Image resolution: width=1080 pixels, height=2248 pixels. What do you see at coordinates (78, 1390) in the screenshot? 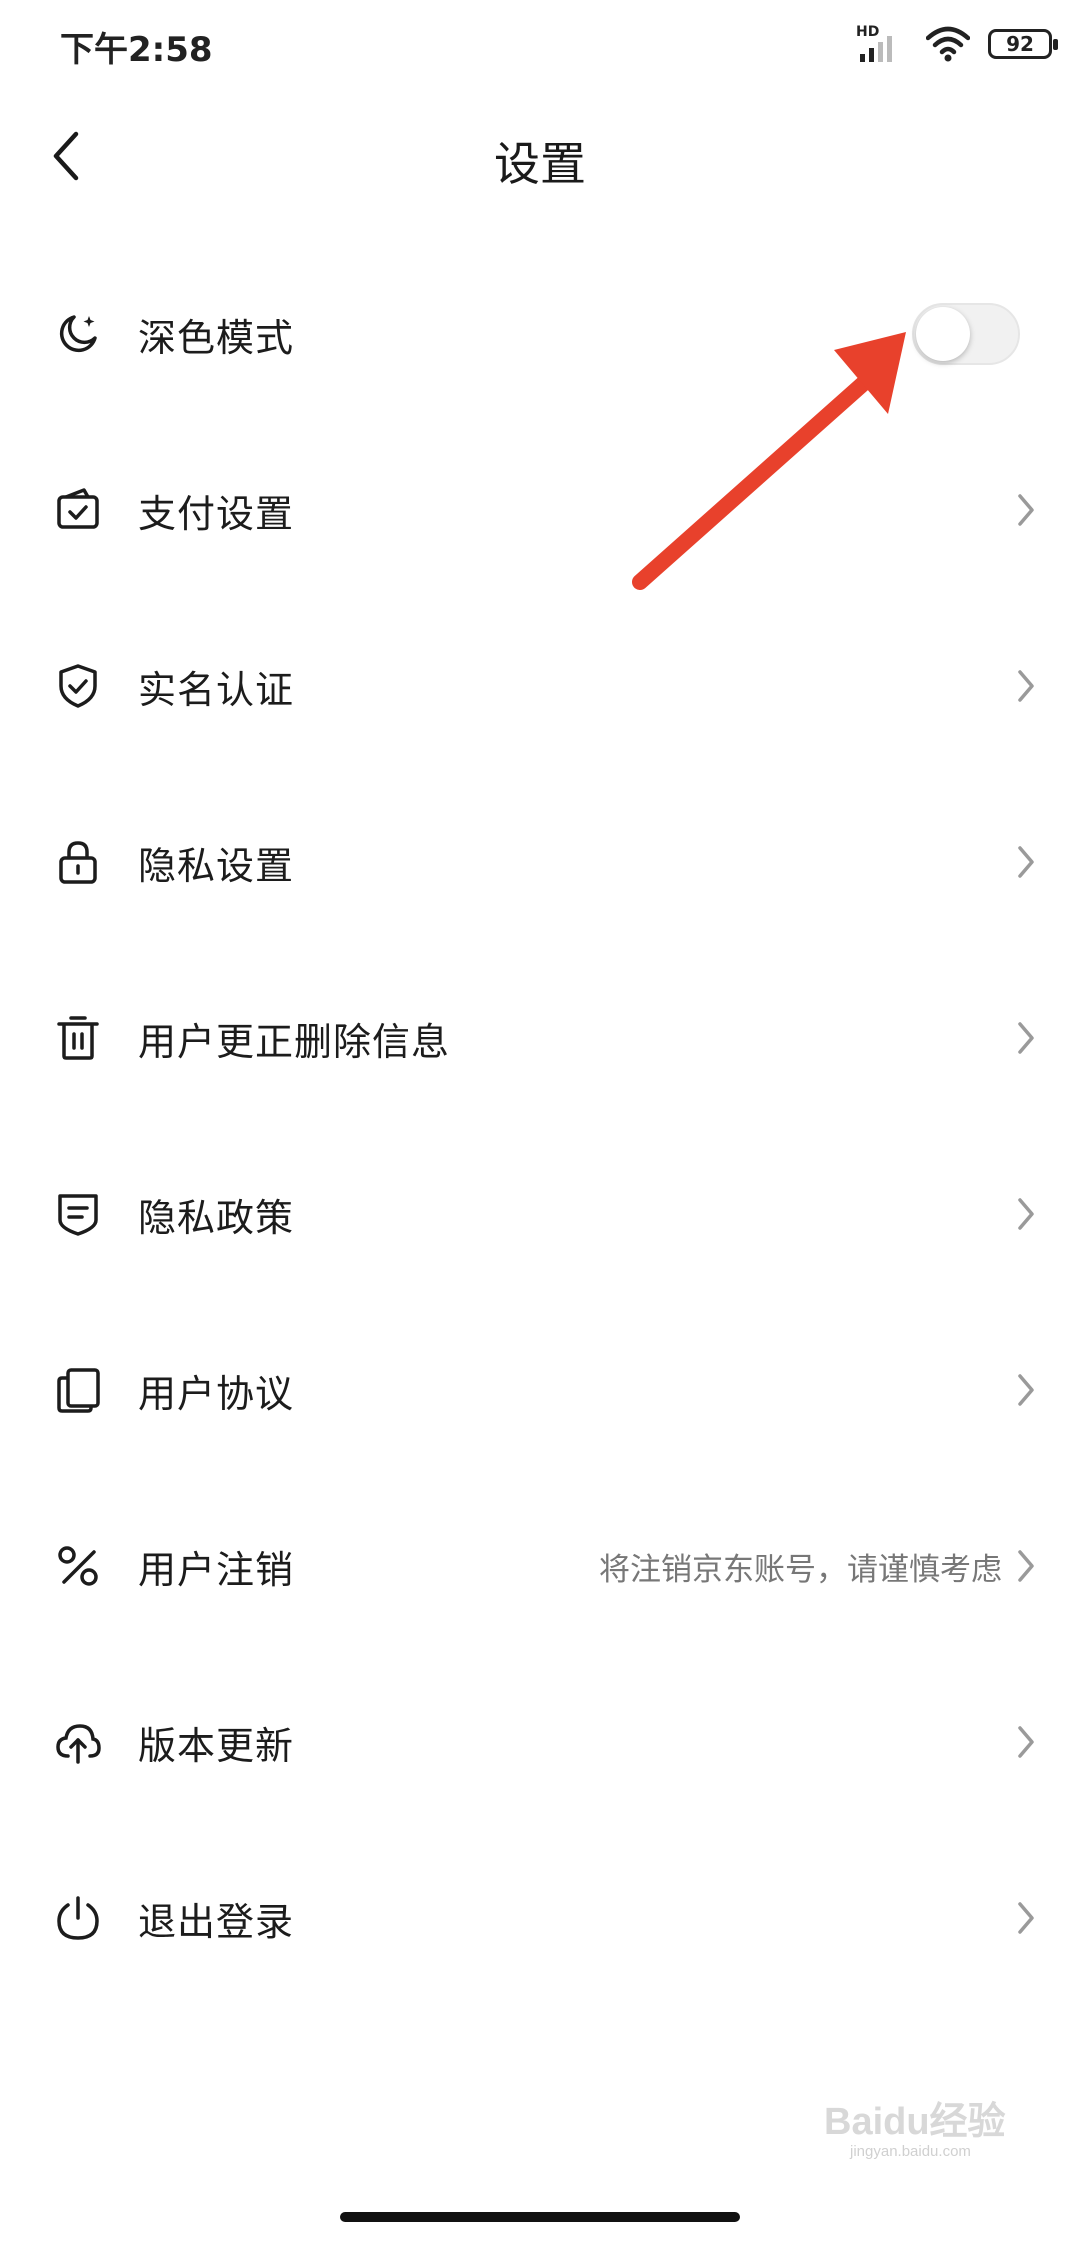
I see `copy-document-icon` at bounding box center [78, 1390].